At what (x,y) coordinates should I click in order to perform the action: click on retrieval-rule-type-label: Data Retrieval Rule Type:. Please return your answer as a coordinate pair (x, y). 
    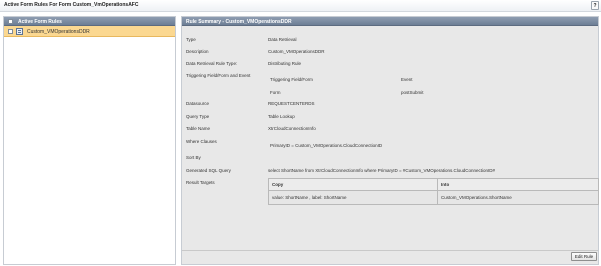
    Looking at the image, I should click on (212, 63).